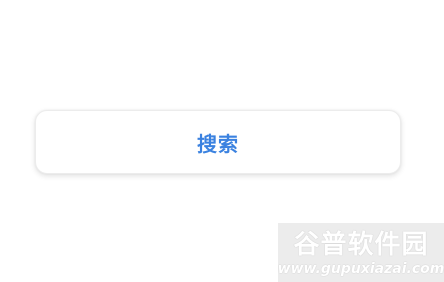 This screenshot has height=282, width=444. What do you see at coordinates (360, 268) in the screenshot?
I see `watermark-url: www.gupuxiazai.com` at bounding box center [360, 268].